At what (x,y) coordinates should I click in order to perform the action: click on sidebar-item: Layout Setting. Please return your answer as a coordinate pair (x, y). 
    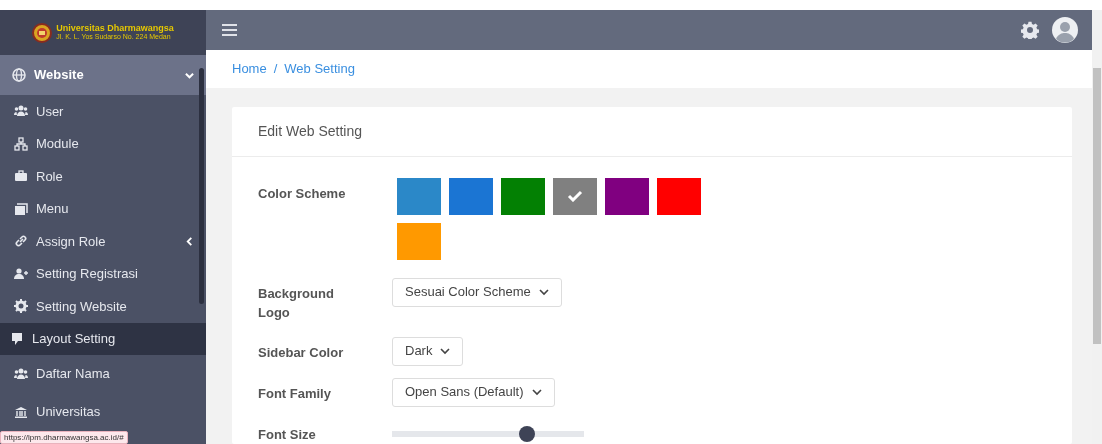
    Looking at the image, I should click on (103, 338).